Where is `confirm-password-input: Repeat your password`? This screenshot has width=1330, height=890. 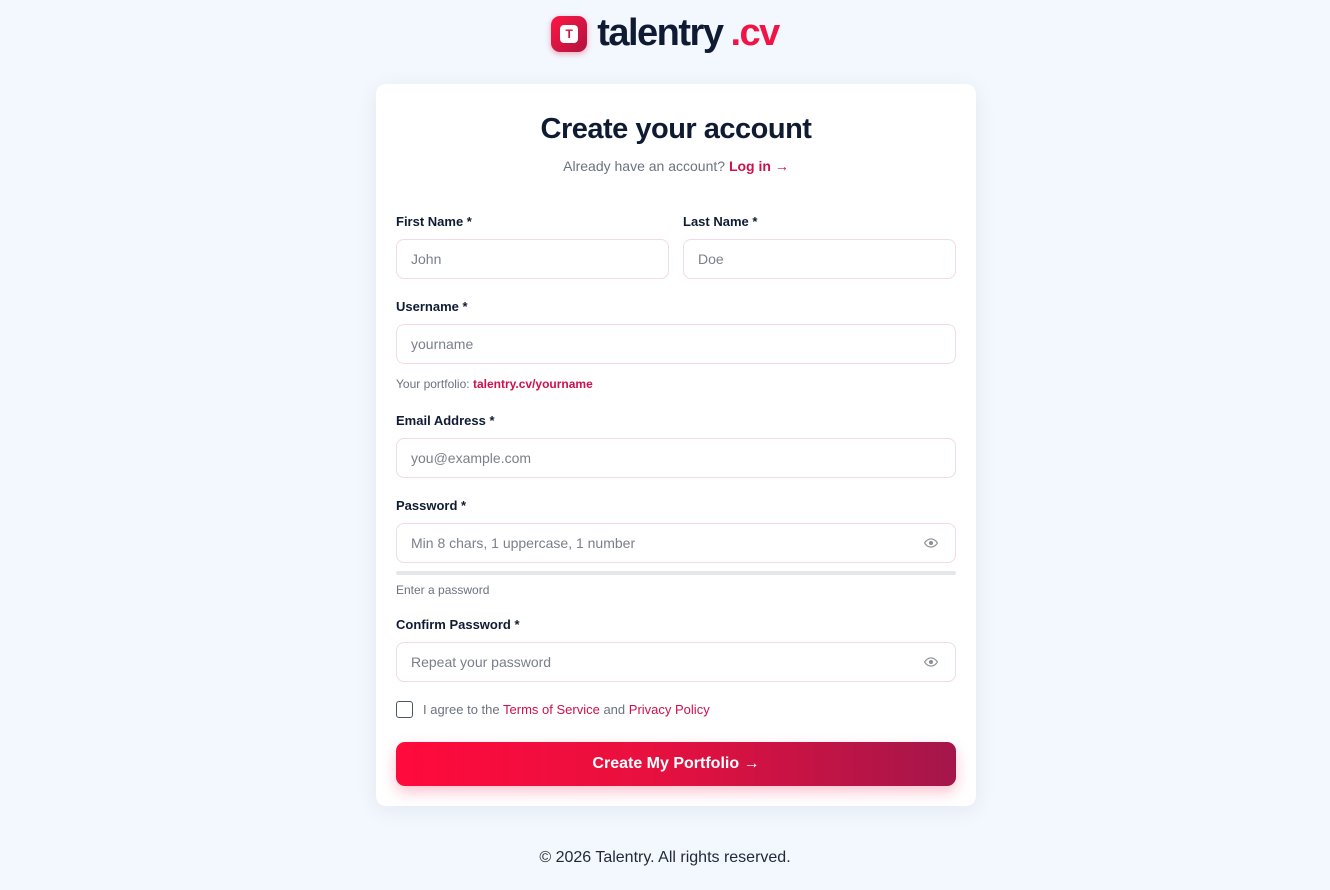 confirm-password-input: Repeat your password is located at coordinates (676, 662).